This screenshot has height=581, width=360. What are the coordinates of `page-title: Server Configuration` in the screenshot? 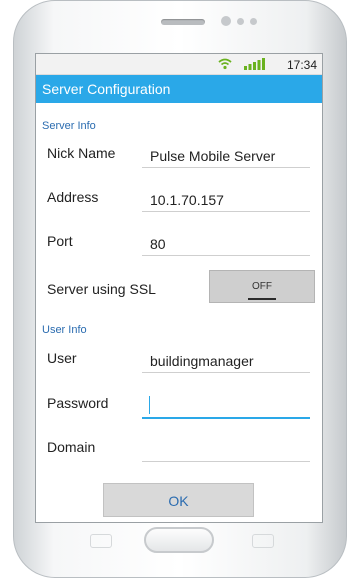 It's located at (106, 89).